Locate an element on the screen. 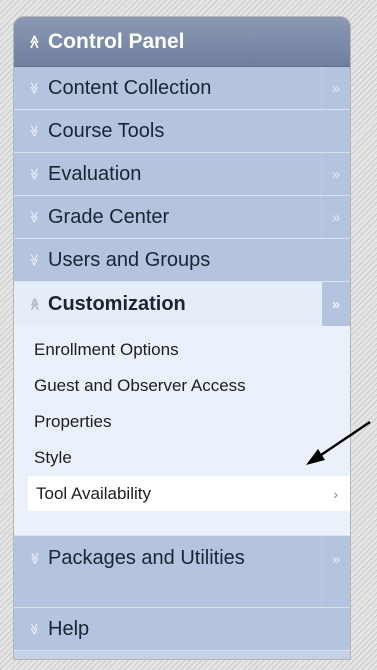  control-panel-title: Control Panel is located at coordinates (116, 41).